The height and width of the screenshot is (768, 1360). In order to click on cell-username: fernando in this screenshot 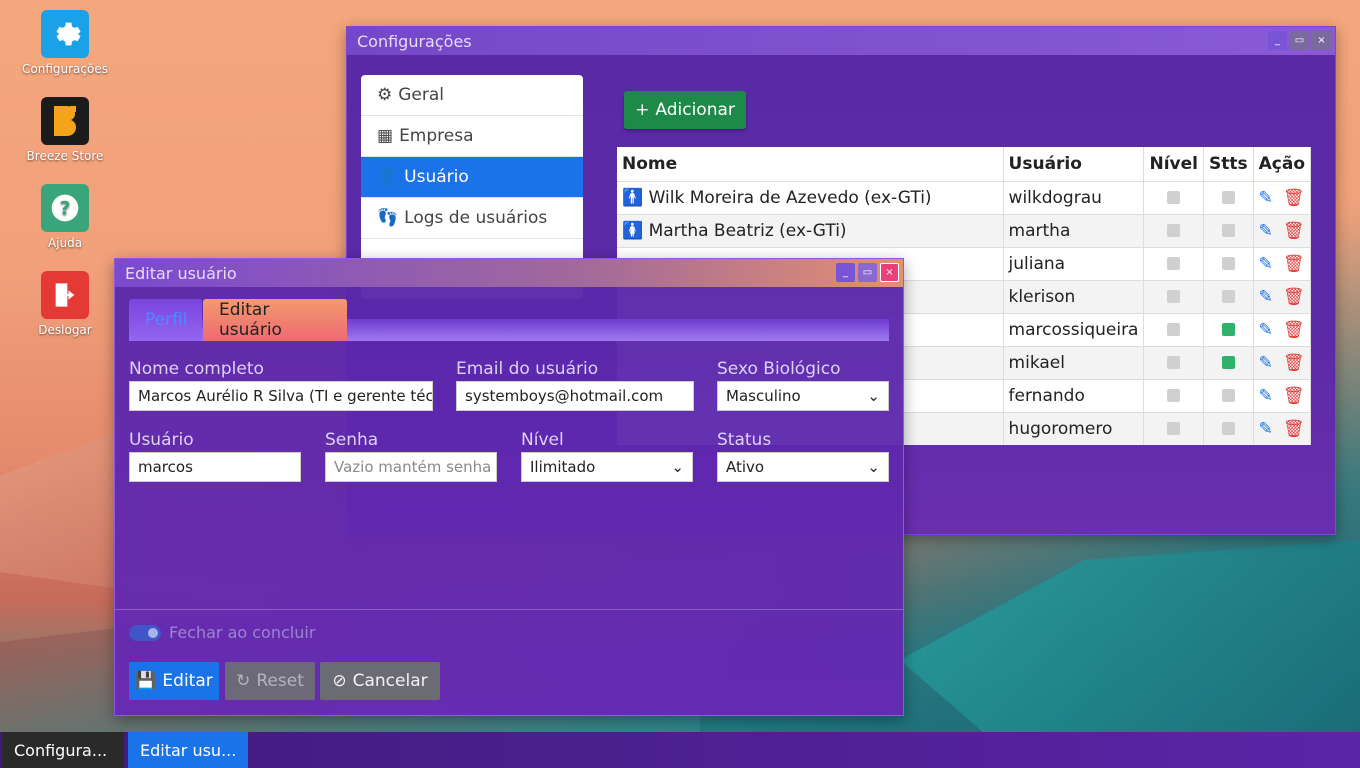, I will do `click(1074, 395)`.